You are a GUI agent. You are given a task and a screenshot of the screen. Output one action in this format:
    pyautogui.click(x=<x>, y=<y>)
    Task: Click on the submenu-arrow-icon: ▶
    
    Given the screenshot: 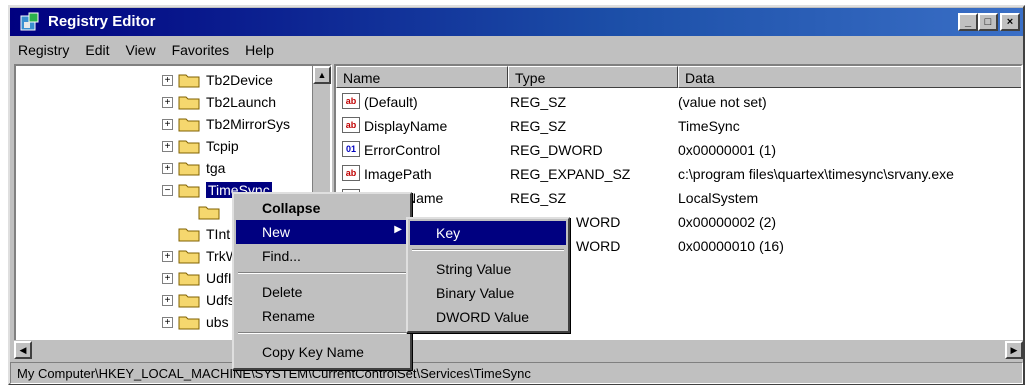 What is the action you would take?
    pyautogui.click(x=398, y=229)
    